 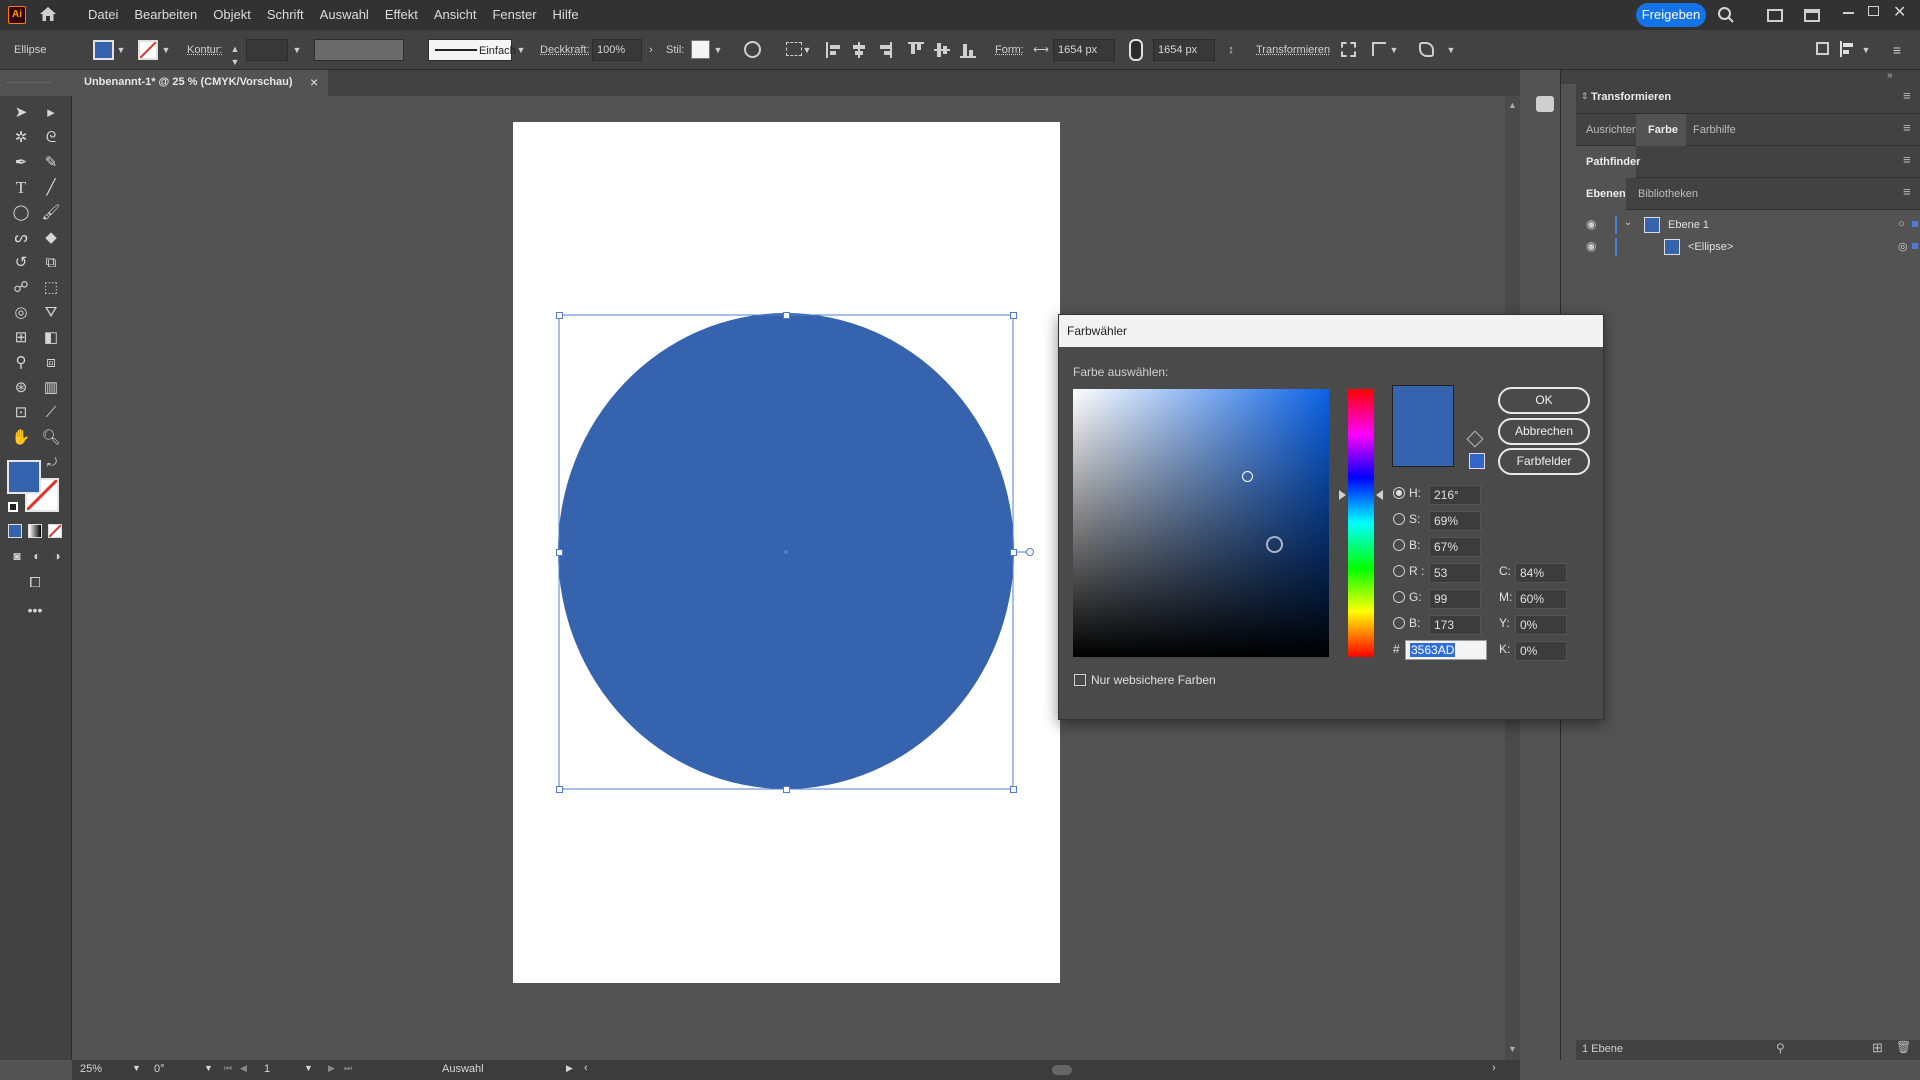 I want to click on red-radio, so click(x=1399, y=571).